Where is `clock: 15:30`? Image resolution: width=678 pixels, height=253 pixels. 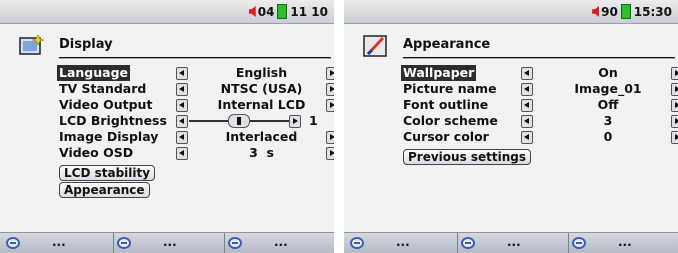
clock: 15:30 is located at coordinates (652, 11).